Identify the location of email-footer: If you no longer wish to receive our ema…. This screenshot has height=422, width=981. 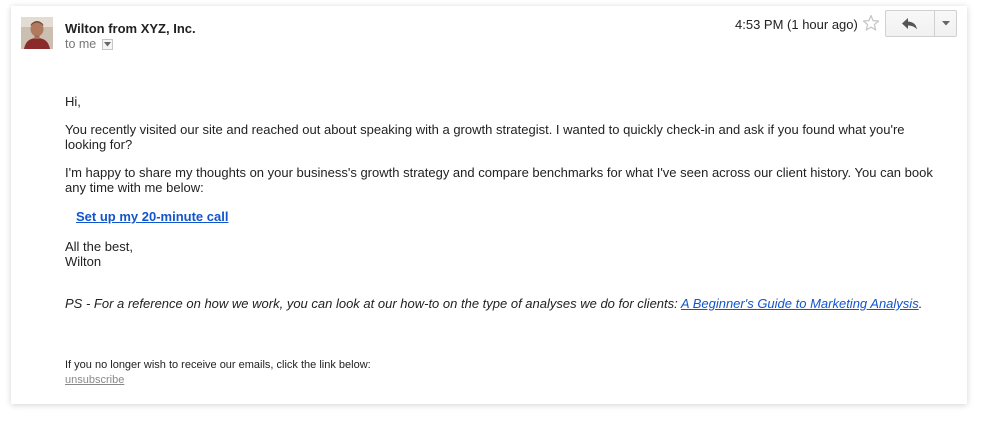
(218, 373).